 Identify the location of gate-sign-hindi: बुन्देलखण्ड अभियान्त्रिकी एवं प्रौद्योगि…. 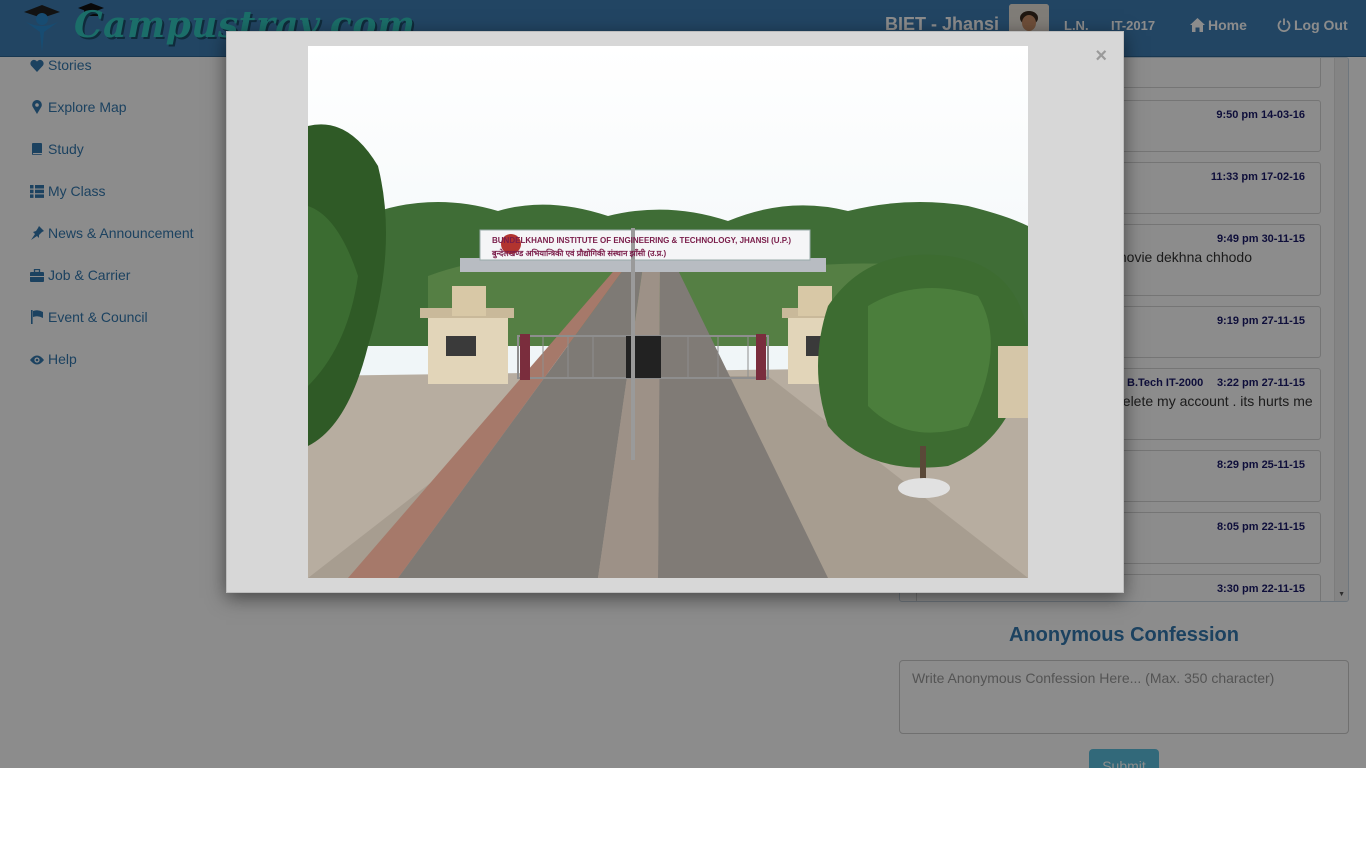
(579, 253).